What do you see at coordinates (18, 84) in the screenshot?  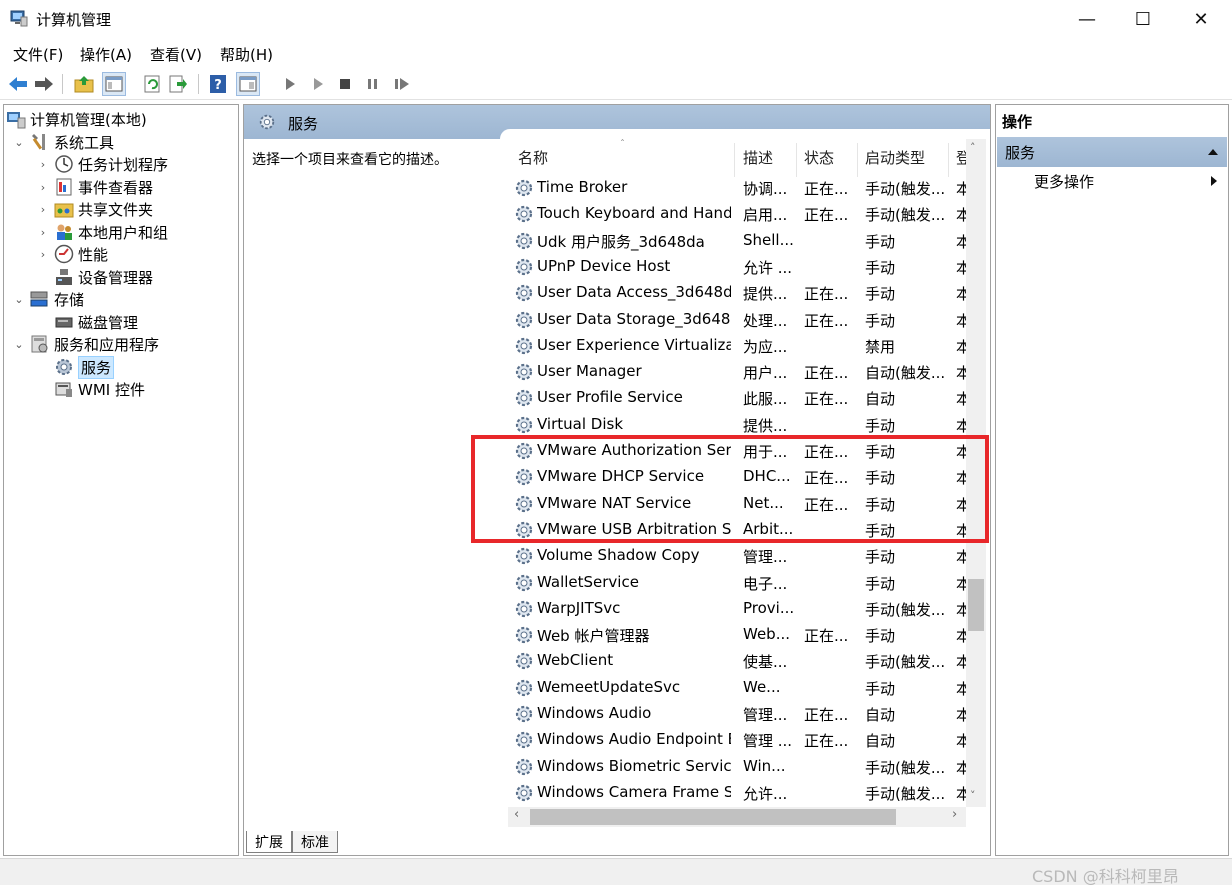 I see `back-button` at bounding box center [18, 84].